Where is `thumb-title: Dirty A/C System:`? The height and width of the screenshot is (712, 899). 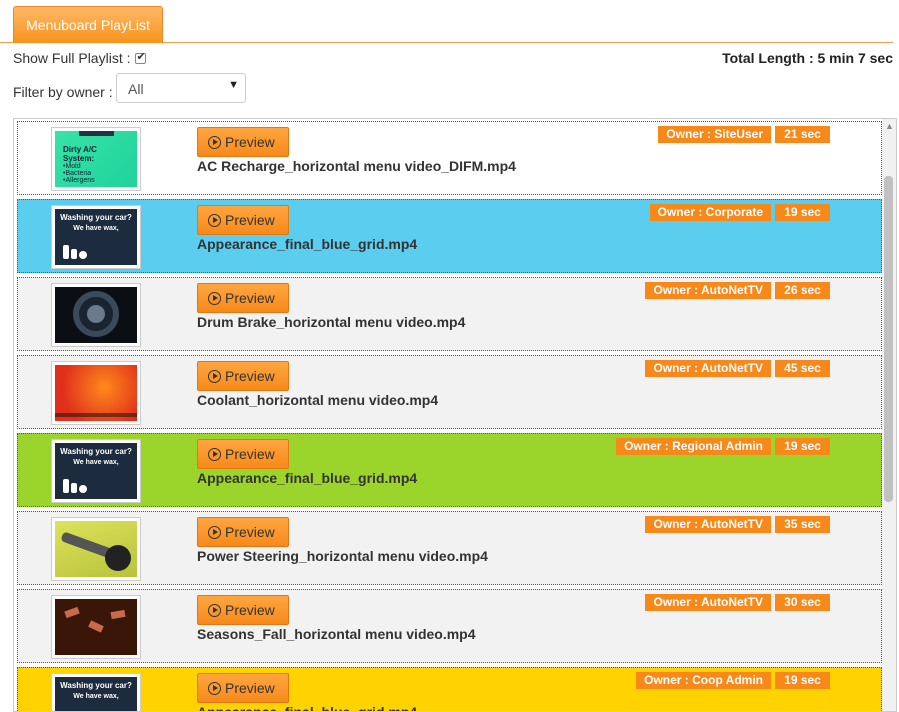 thumb-title: Dirty A/C System: is located at coordinates (80, 154).